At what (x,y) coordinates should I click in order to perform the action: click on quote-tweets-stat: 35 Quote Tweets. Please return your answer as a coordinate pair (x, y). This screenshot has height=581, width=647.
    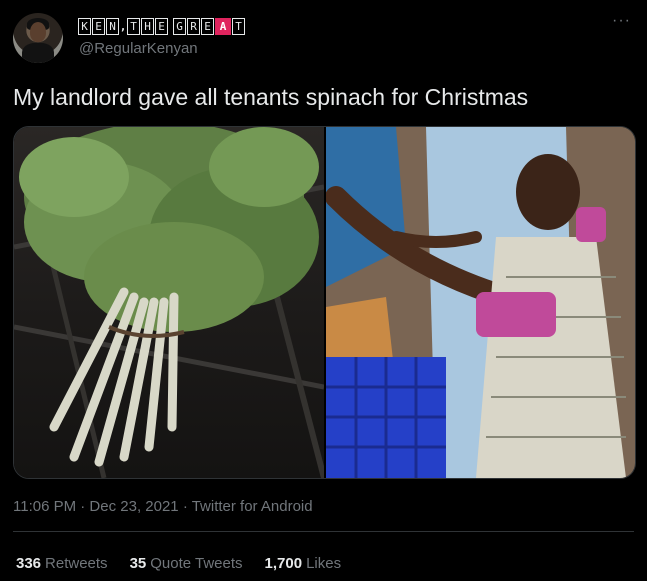
    Looking at the image, I should click on (186, 563).